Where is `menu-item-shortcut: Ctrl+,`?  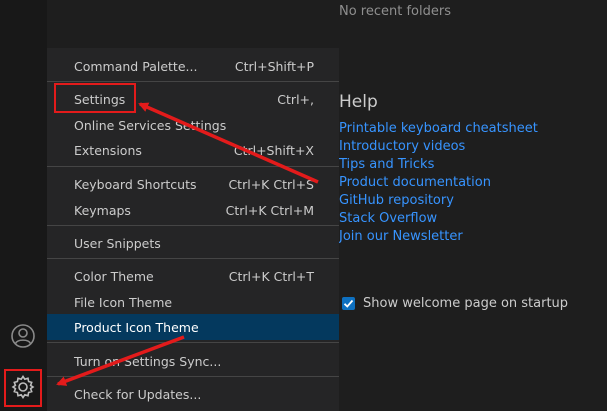 menu-item-shortcut: Ctrl+, is located at coordinates (295, 99).